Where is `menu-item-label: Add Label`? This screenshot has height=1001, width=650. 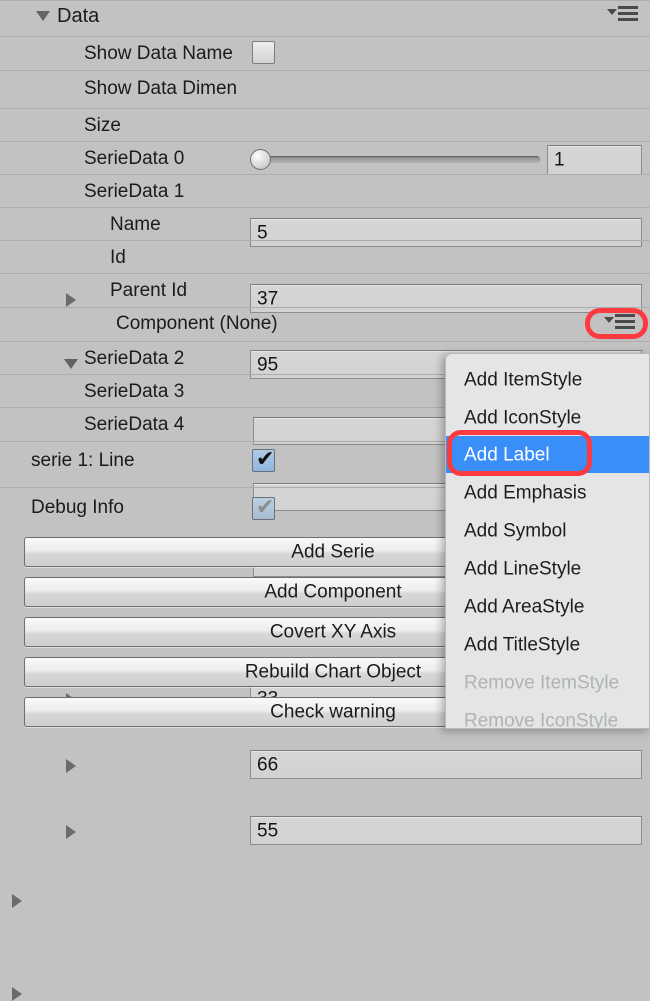 menu-item-label: Add Label is located at coordinates (507, 454).